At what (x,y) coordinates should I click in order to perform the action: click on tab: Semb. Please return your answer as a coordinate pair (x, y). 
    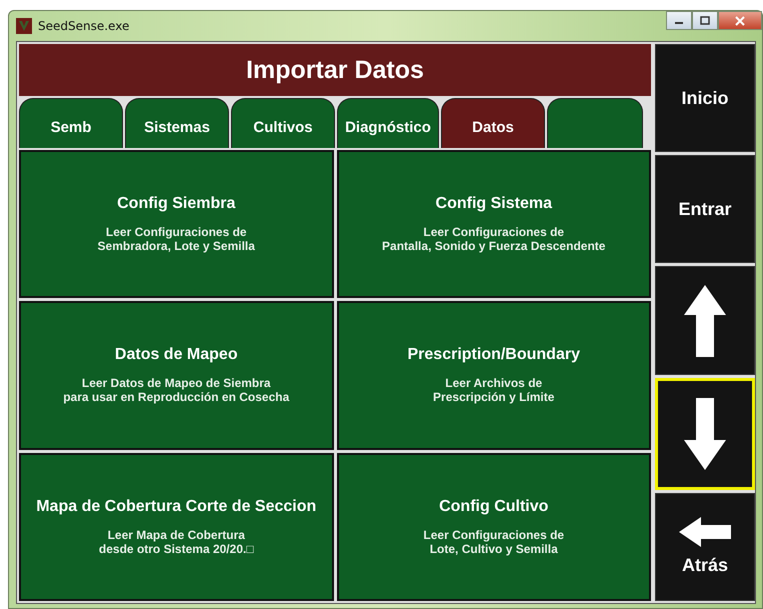
    Looking at the image, I should click on (71, 123).